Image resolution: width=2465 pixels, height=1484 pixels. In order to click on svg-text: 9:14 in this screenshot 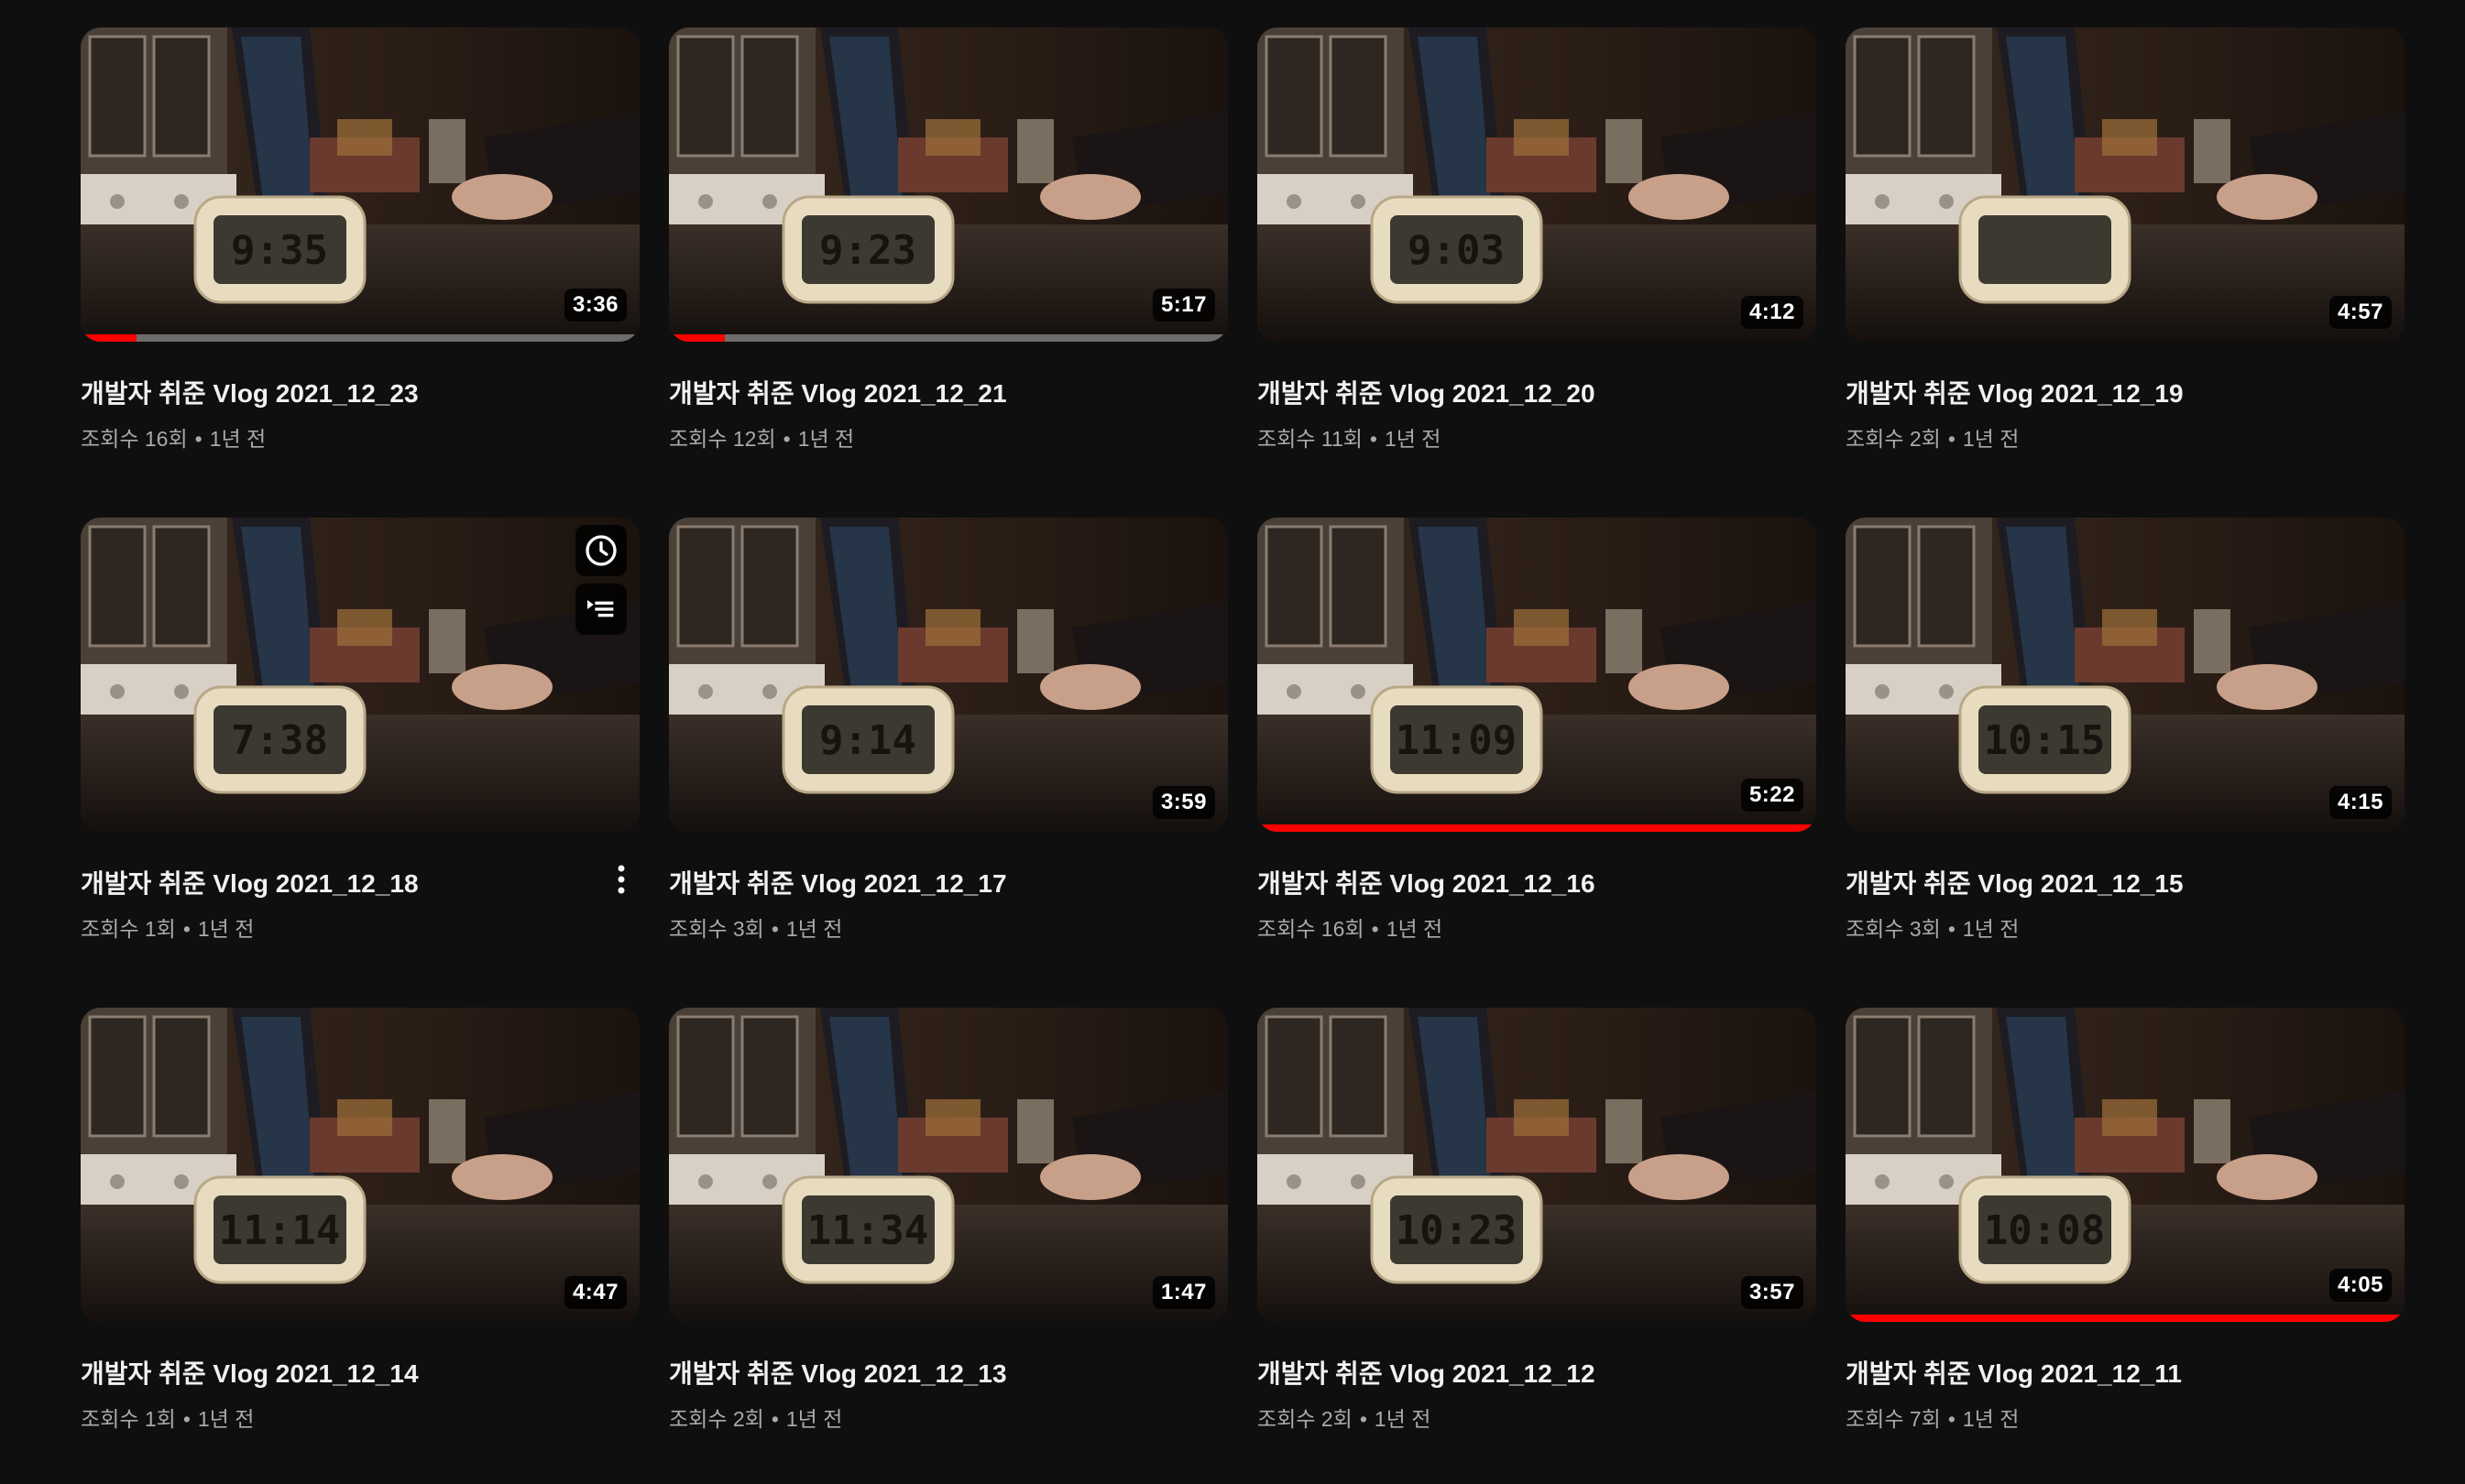, I will do `click(867, 741)`.